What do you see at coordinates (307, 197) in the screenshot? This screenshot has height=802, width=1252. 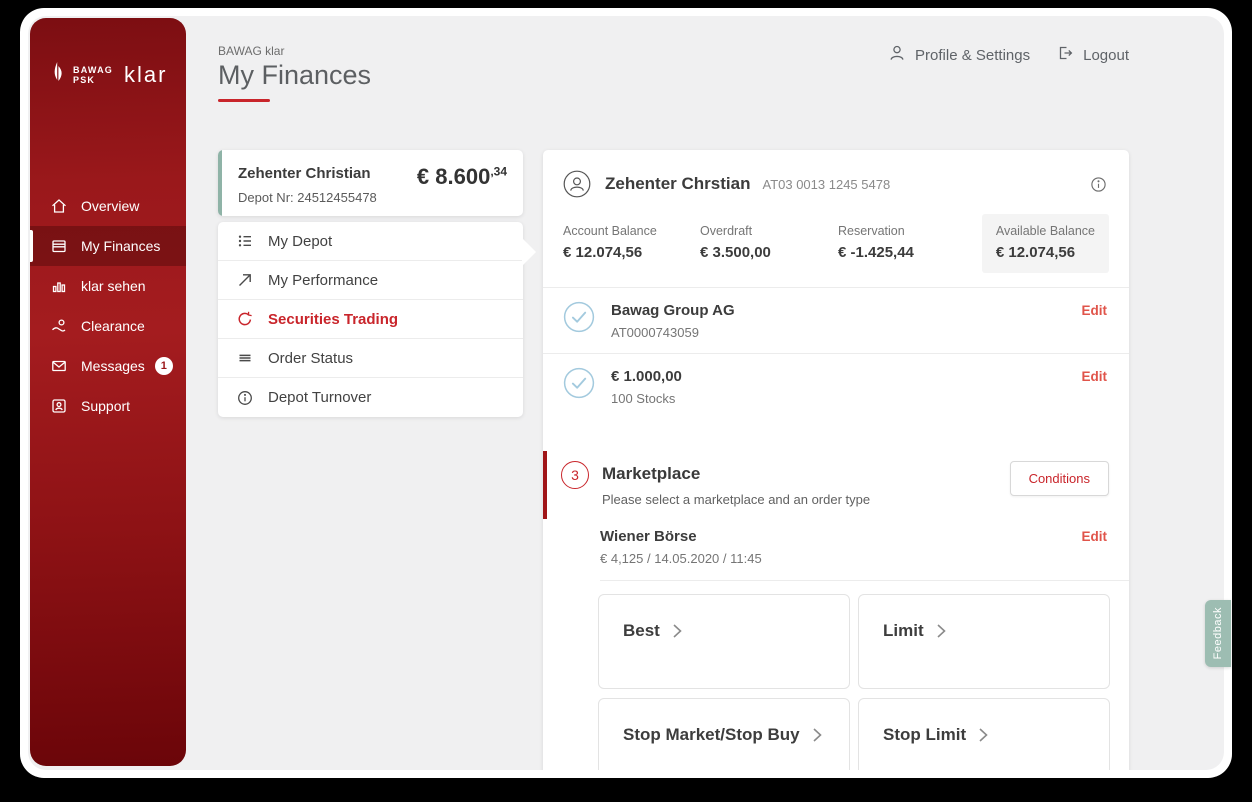 I see `depot-number: Depot Nr: 24512455478` at bounding box center [307, 197].